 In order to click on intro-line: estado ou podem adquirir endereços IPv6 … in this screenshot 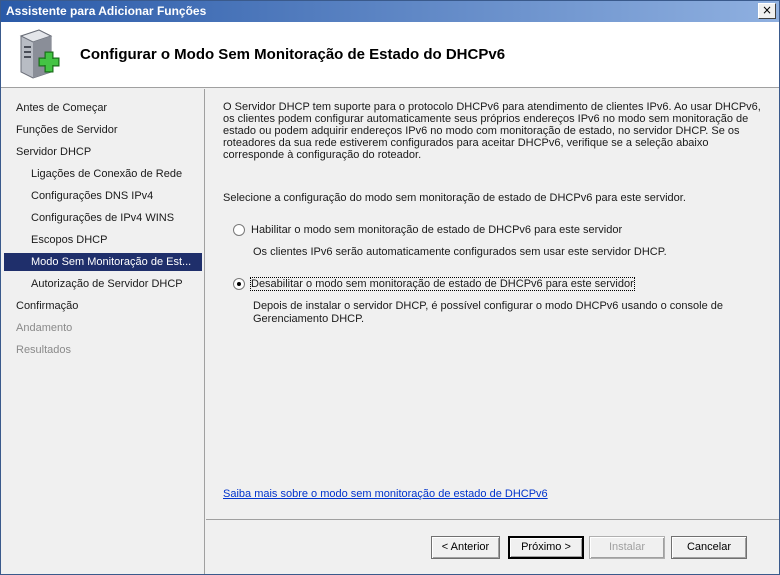, I will do `click(481, 131)`.